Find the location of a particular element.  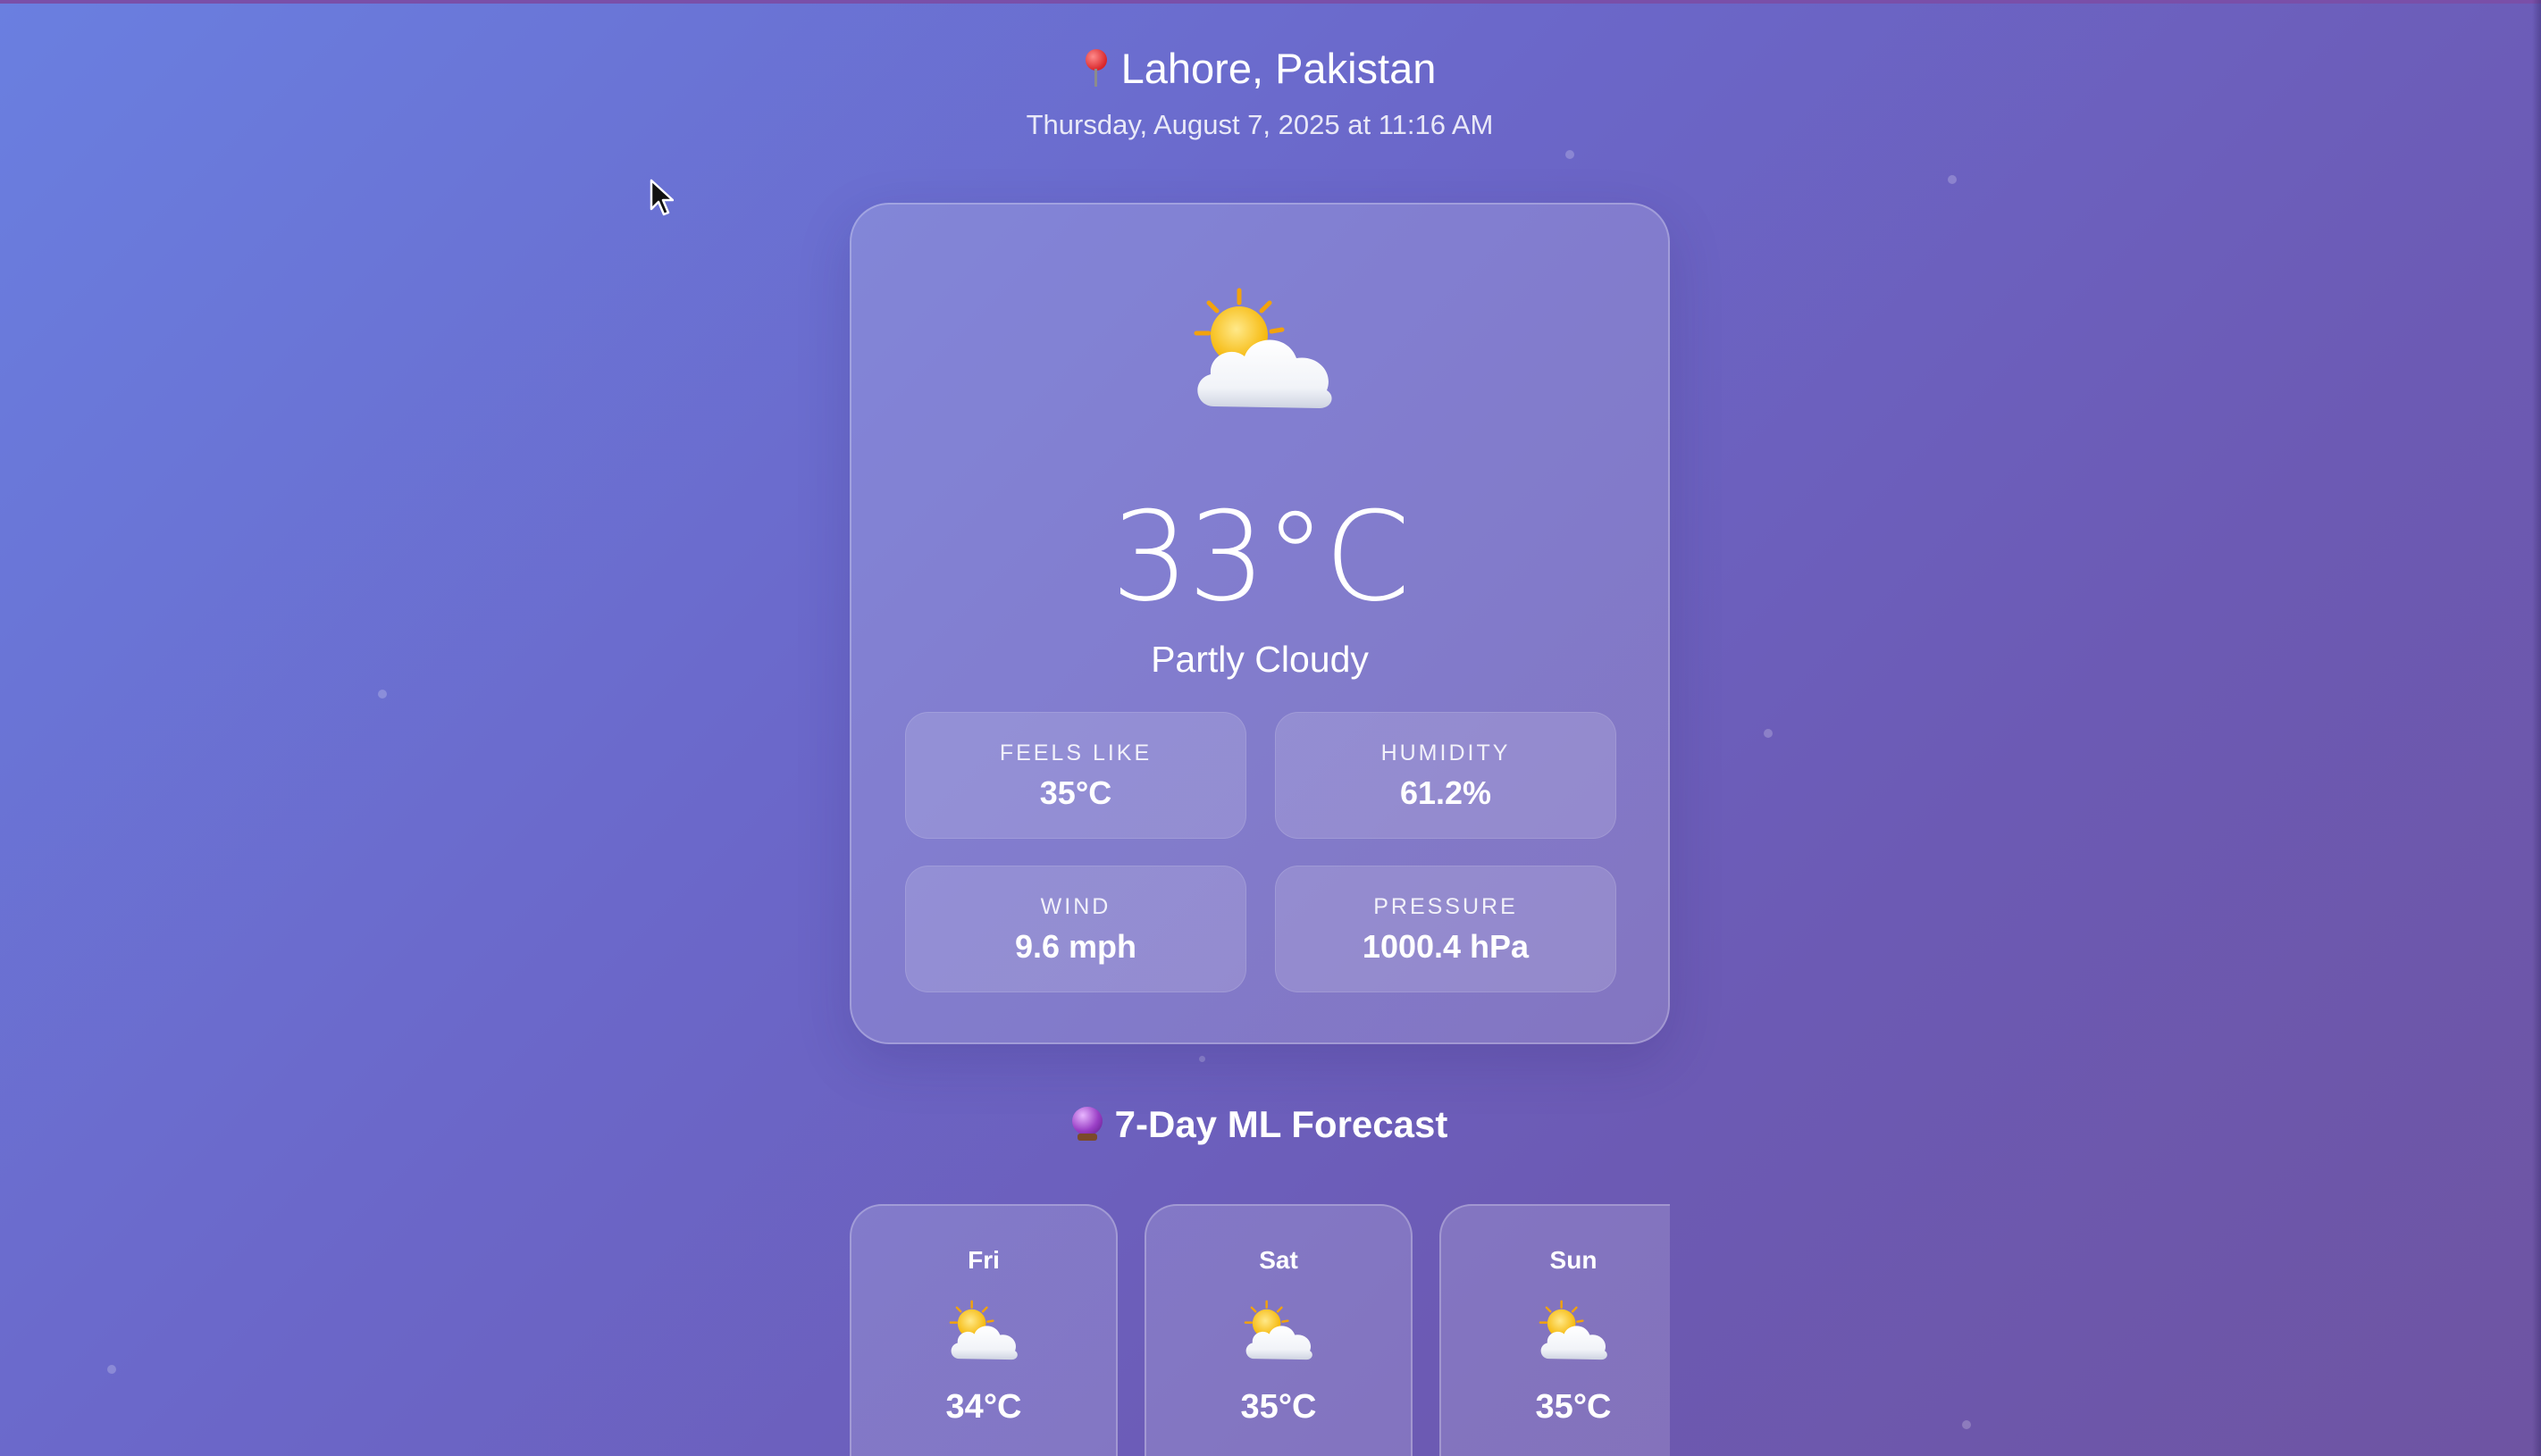

location-title: Lahore, Pakistan is located at coordinates (1261, 69).